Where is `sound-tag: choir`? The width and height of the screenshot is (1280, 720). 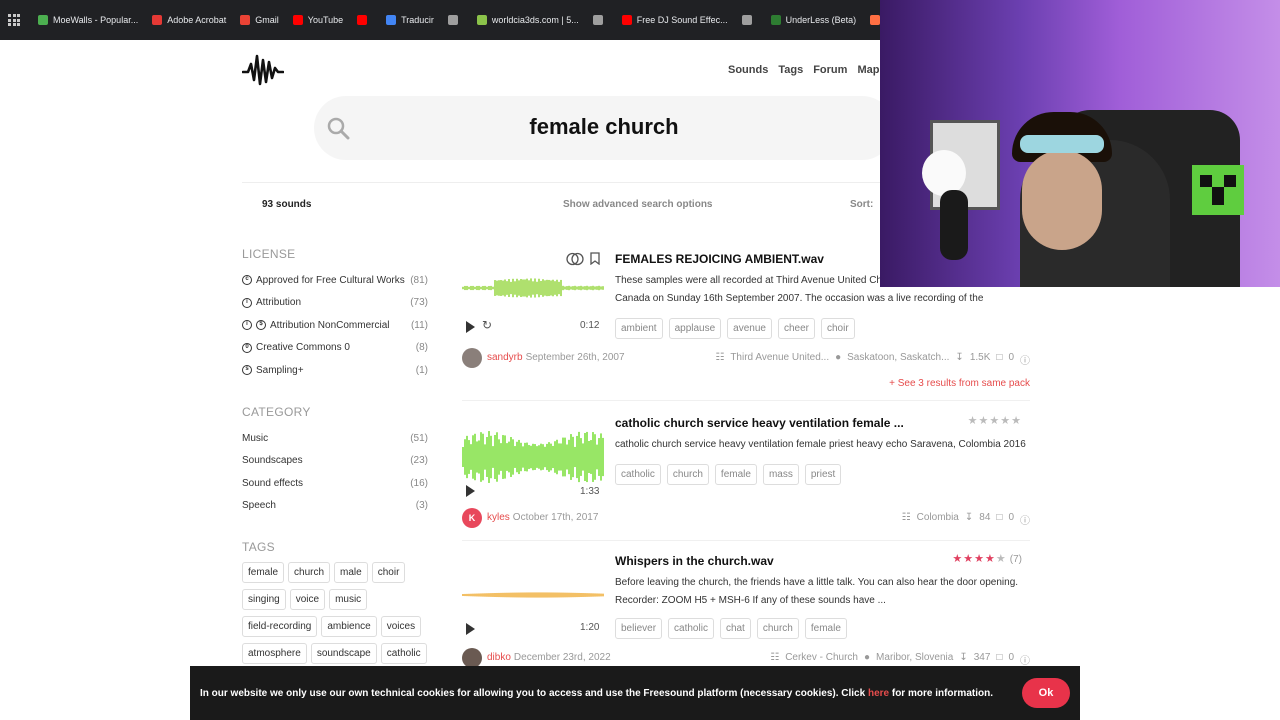
sound-tag: choir is located at coordinates (838, 328).